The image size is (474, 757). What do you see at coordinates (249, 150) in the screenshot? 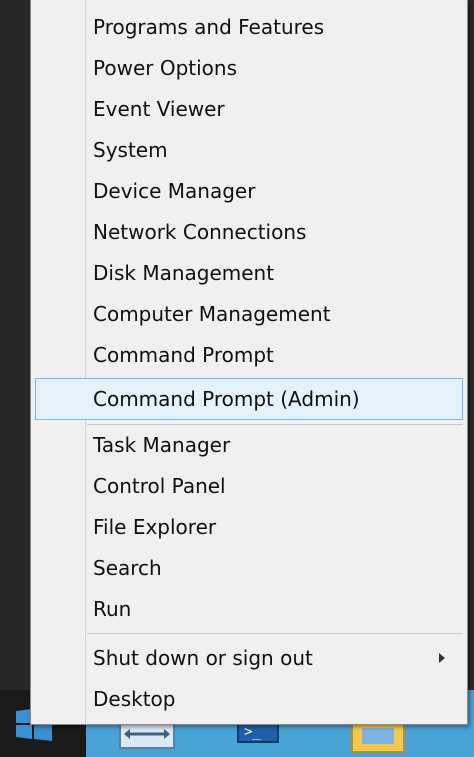
I see `menu-item-system: System` at bounding box center [249, 150].